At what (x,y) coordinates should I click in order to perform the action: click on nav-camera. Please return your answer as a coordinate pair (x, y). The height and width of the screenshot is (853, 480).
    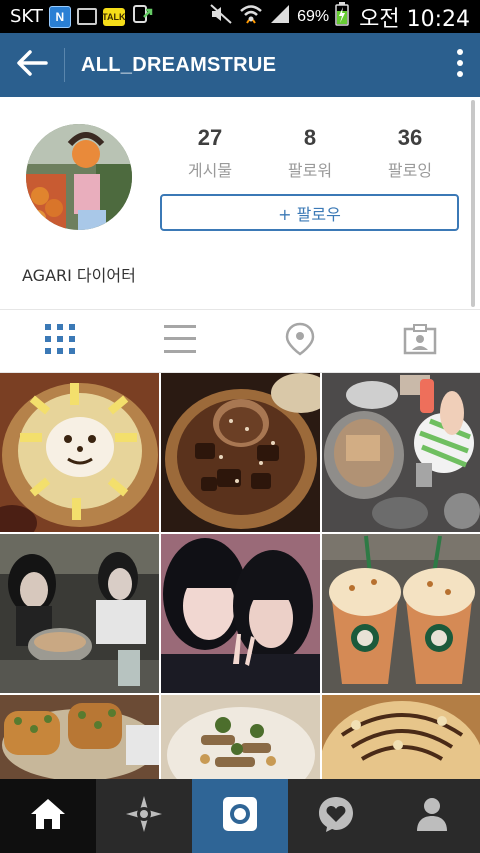
    Looking at the image, I should click on (240, 816).